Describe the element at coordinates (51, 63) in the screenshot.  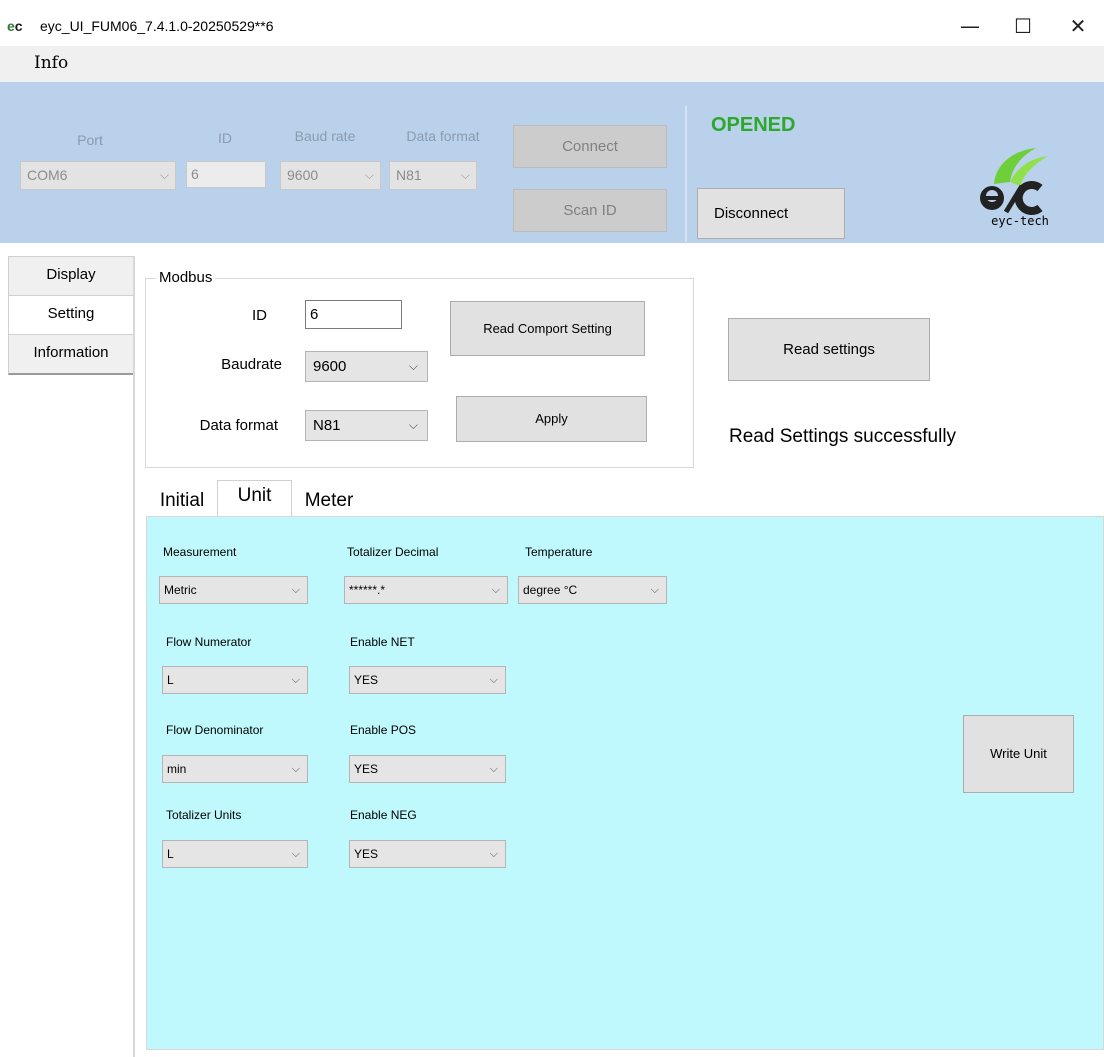
I see `menu-item-info: Info` at that location.